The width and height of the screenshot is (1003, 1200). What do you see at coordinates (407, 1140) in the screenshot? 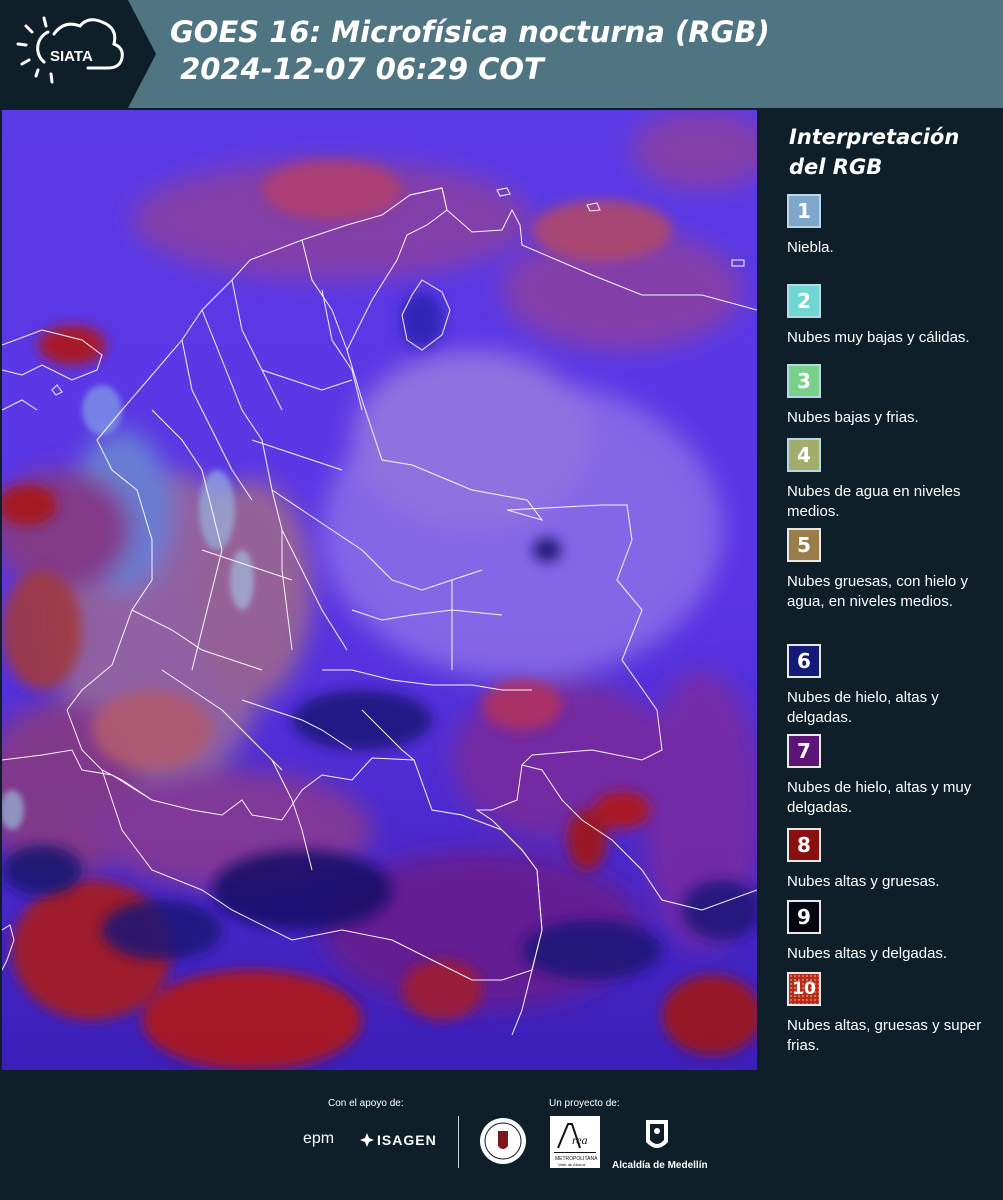
I see `isagen-logo: ISAGEN` at bounding box center [407, 1140].